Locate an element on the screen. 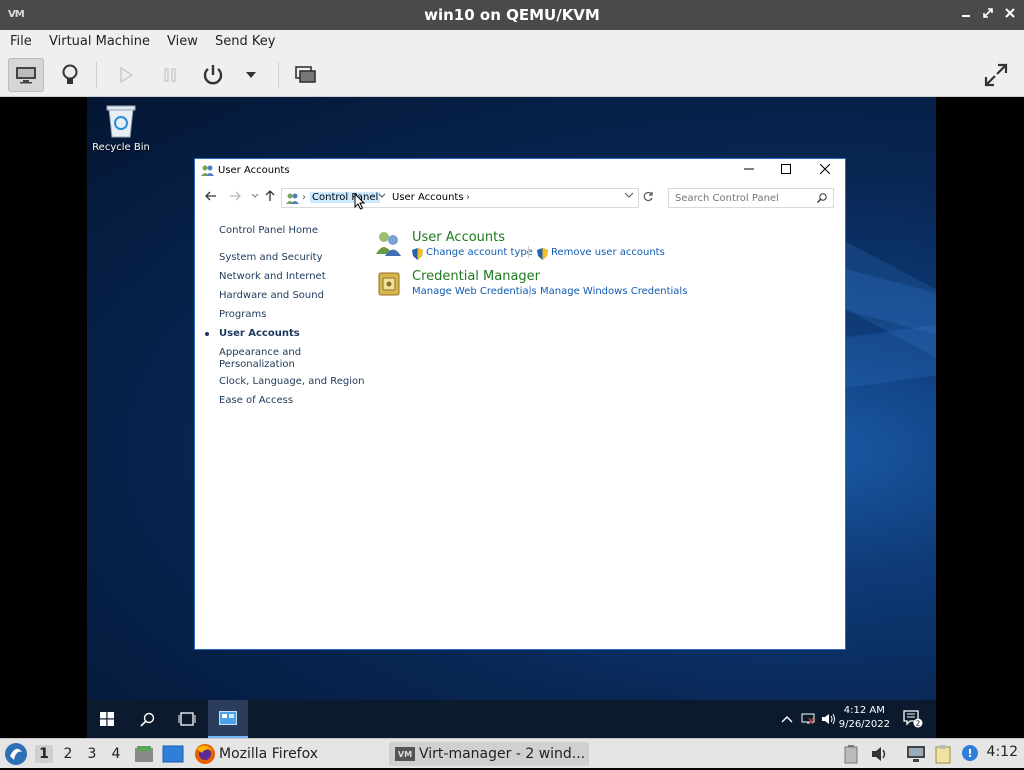 The image size is (1024, 770). virt-manager-icon: VM is located at coordinates (405, 754).